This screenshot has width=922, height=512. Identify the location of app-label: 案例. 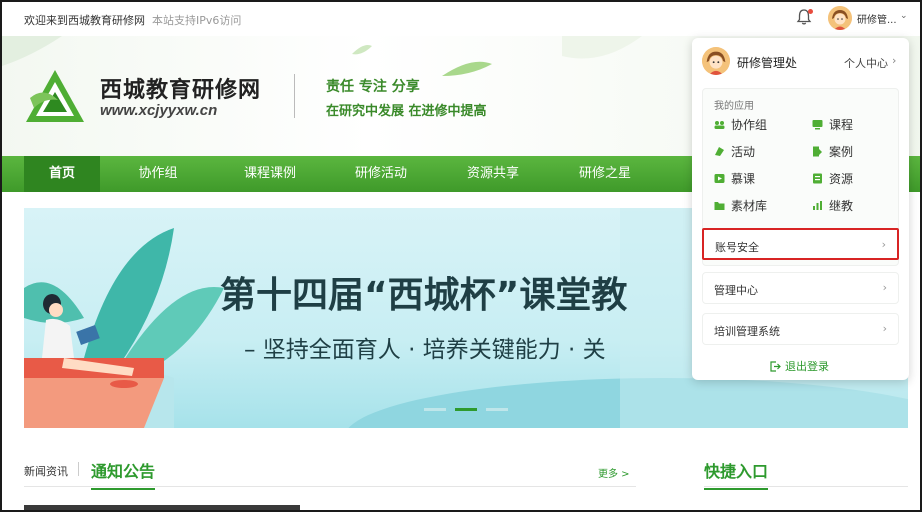
(841, 152).